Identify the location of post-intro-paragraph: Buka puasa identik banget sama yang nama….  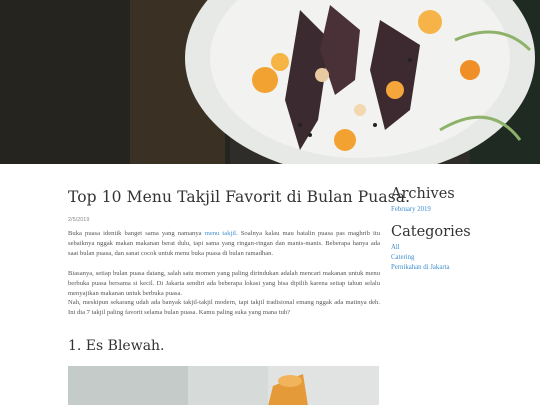
(224, 244).